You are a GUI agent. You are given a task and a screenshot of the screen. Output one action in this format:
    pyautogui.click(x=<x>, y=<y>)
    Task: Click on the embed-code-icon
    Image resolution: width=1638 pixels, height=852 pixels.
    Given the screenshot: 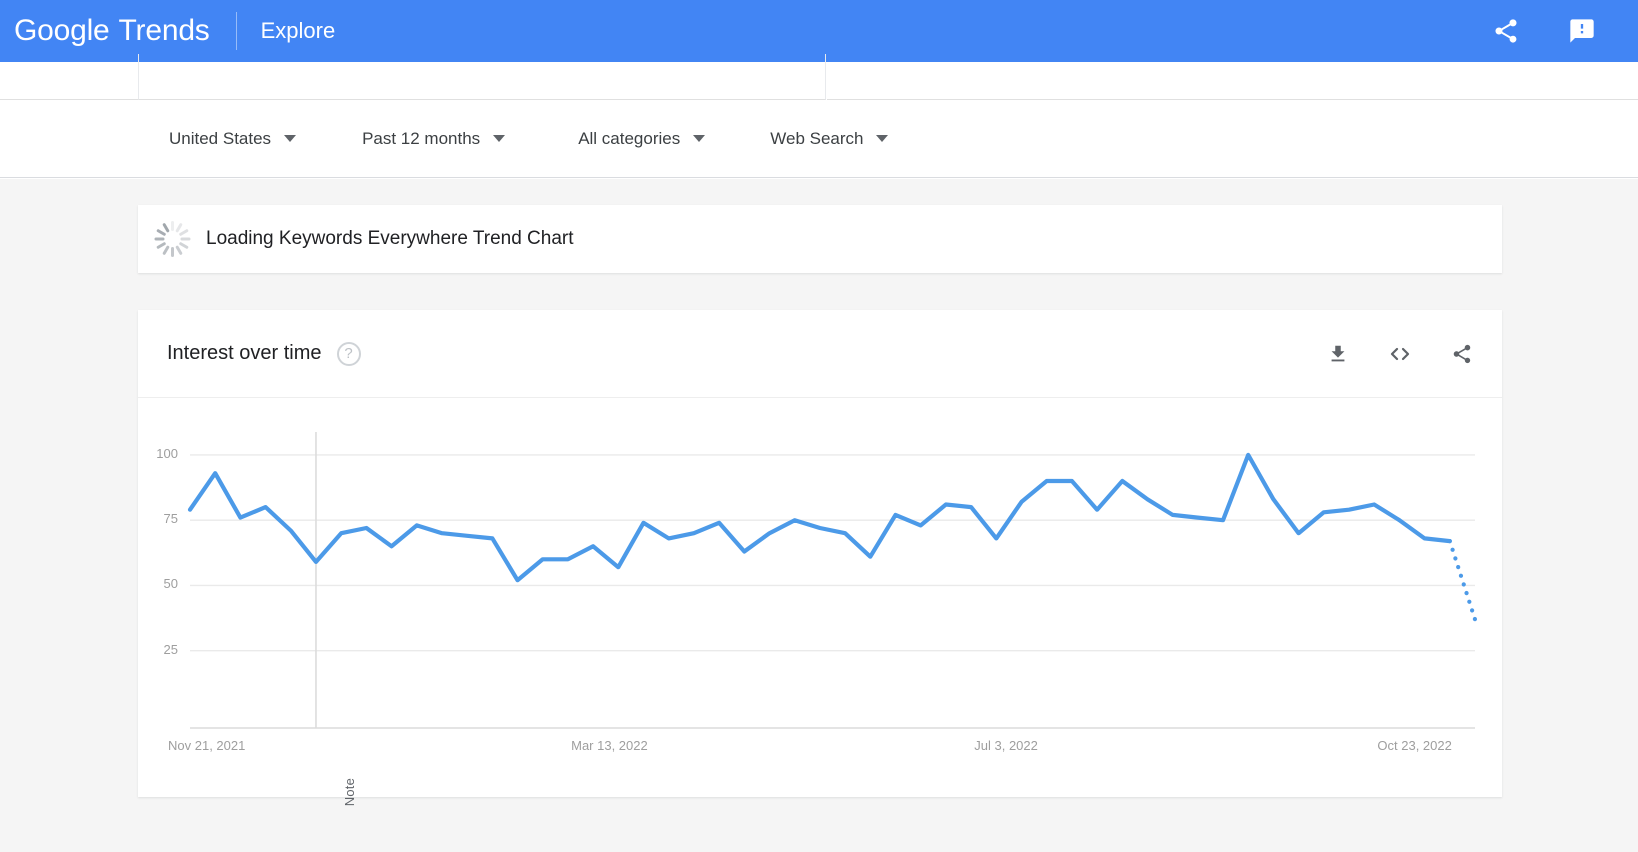 What is the action you would take?
    pyautogui.click(x=1400, y=354)
    